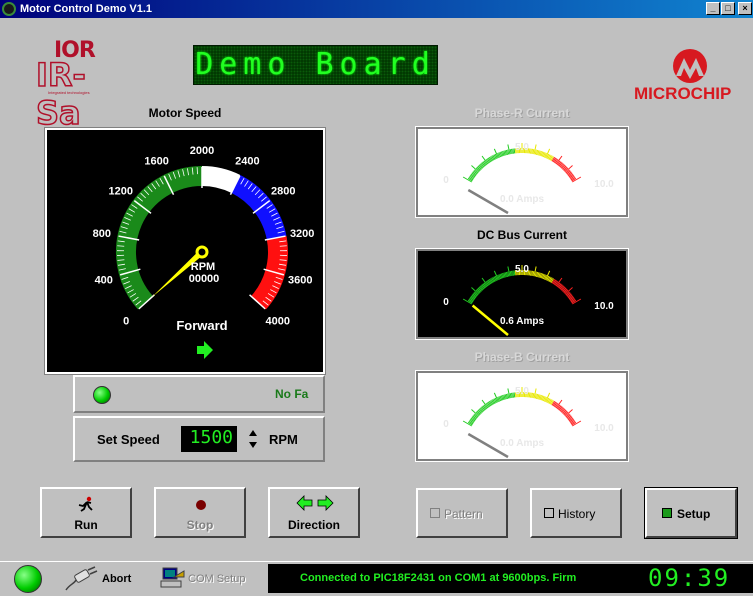 Image resolution: width=753 pixels, height=596 pixels. Describe the element at coordinates (201, 325) in the screenshot. I see `direction-text: Forward` at that location.